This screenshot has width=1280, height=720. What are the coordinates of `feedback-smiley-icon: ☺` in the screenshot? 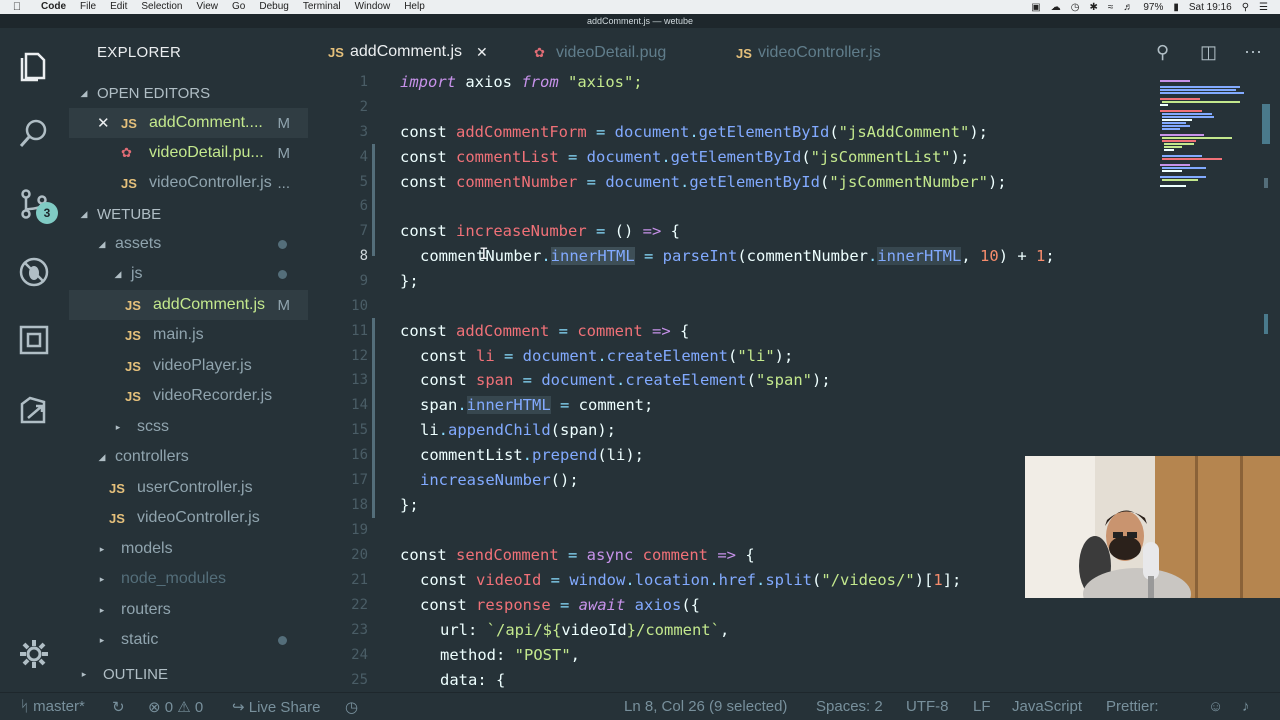 It's located at (1215, 706).